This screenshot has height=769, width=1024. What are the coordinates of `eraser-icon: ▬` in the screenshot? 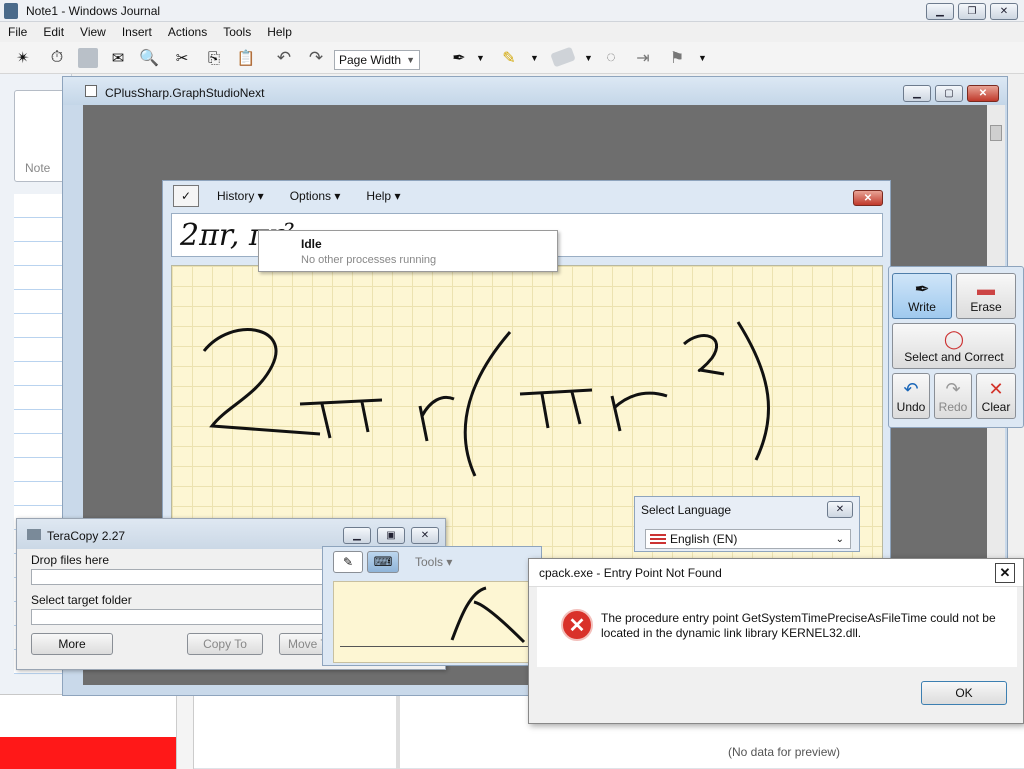 It's located at (986, 288).